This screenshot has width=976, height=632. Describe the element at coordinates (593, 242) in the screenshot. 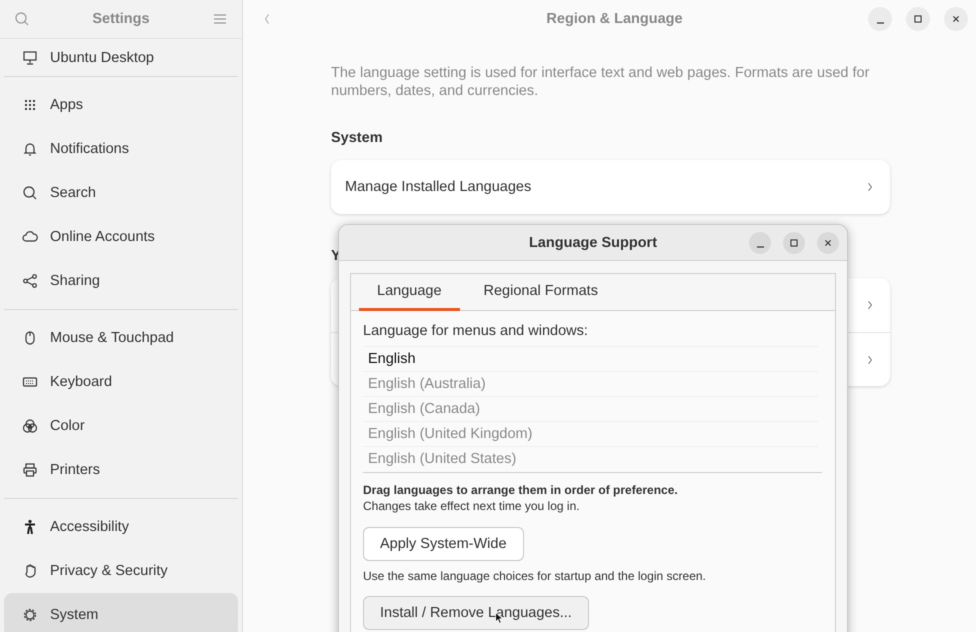

I see `dialog-title: Language Support` at that location.